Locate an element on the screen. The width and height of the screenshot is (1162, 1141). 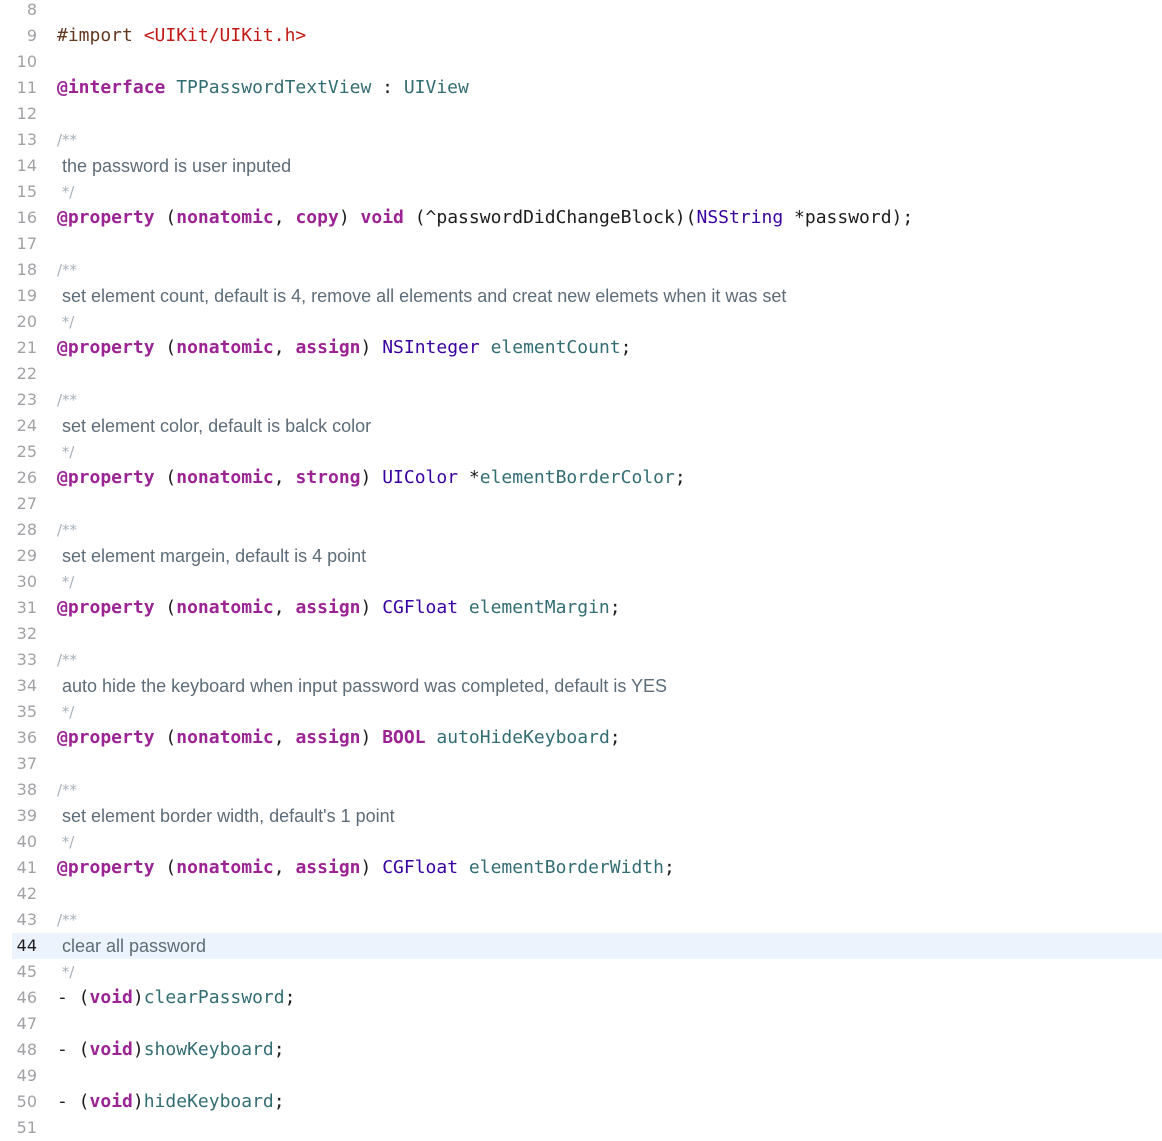
code-line: 32 is located at coordinates (581, 634).